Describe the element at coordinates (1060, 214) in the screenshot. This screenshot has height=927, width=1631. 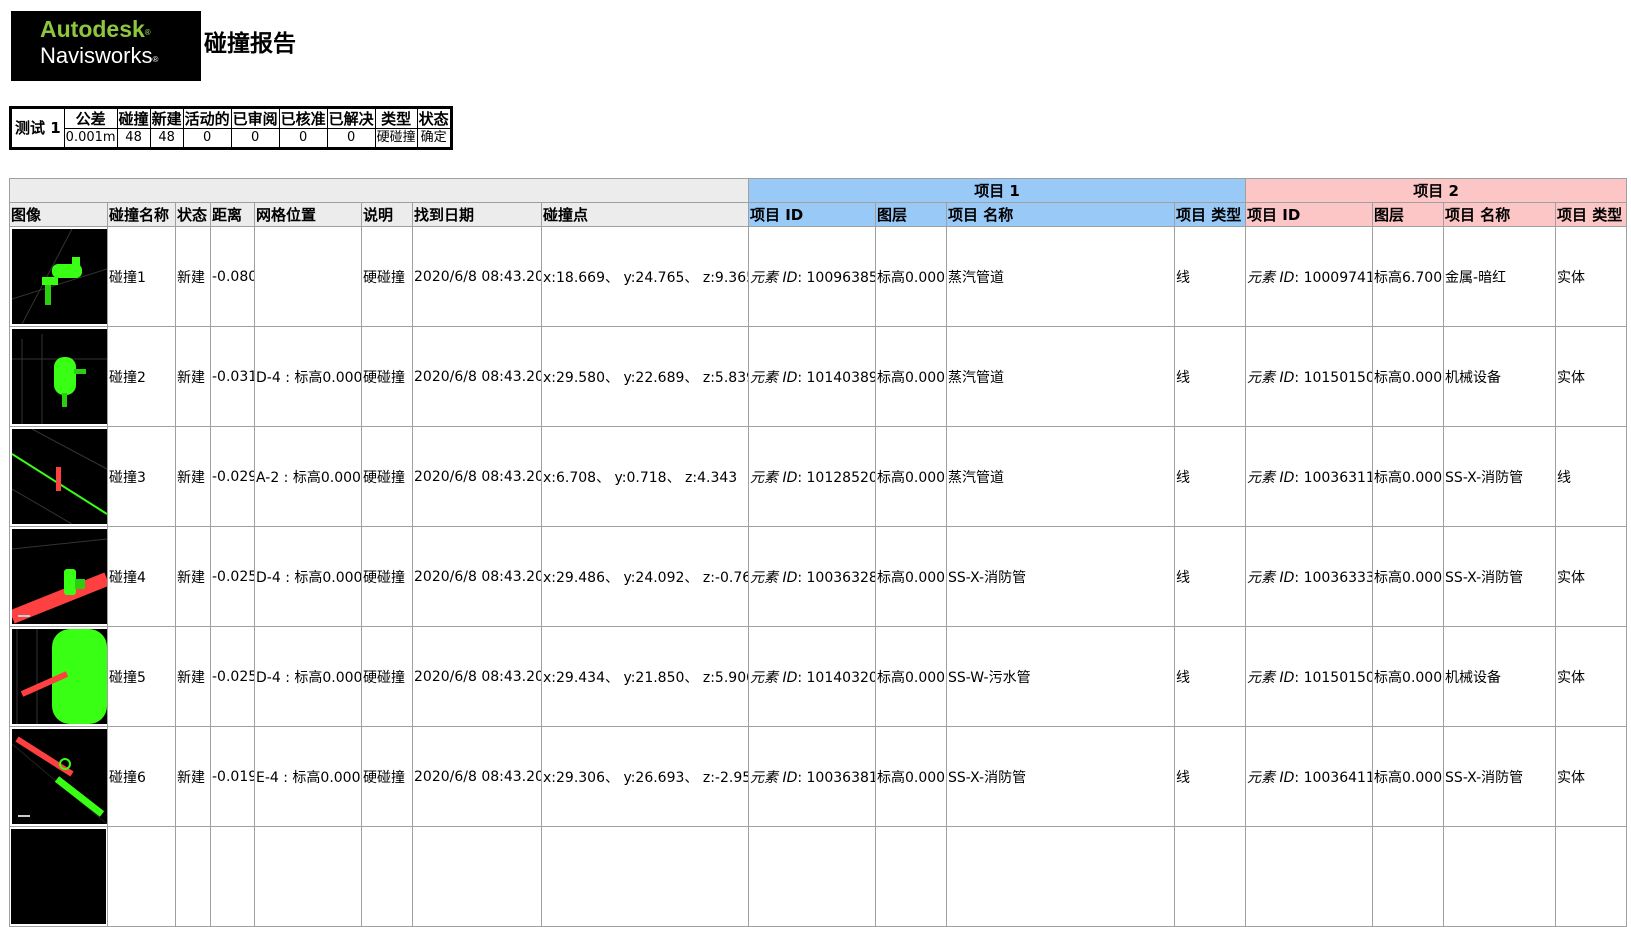
I see `column-header-item1-name: 项目 名称` at that location.